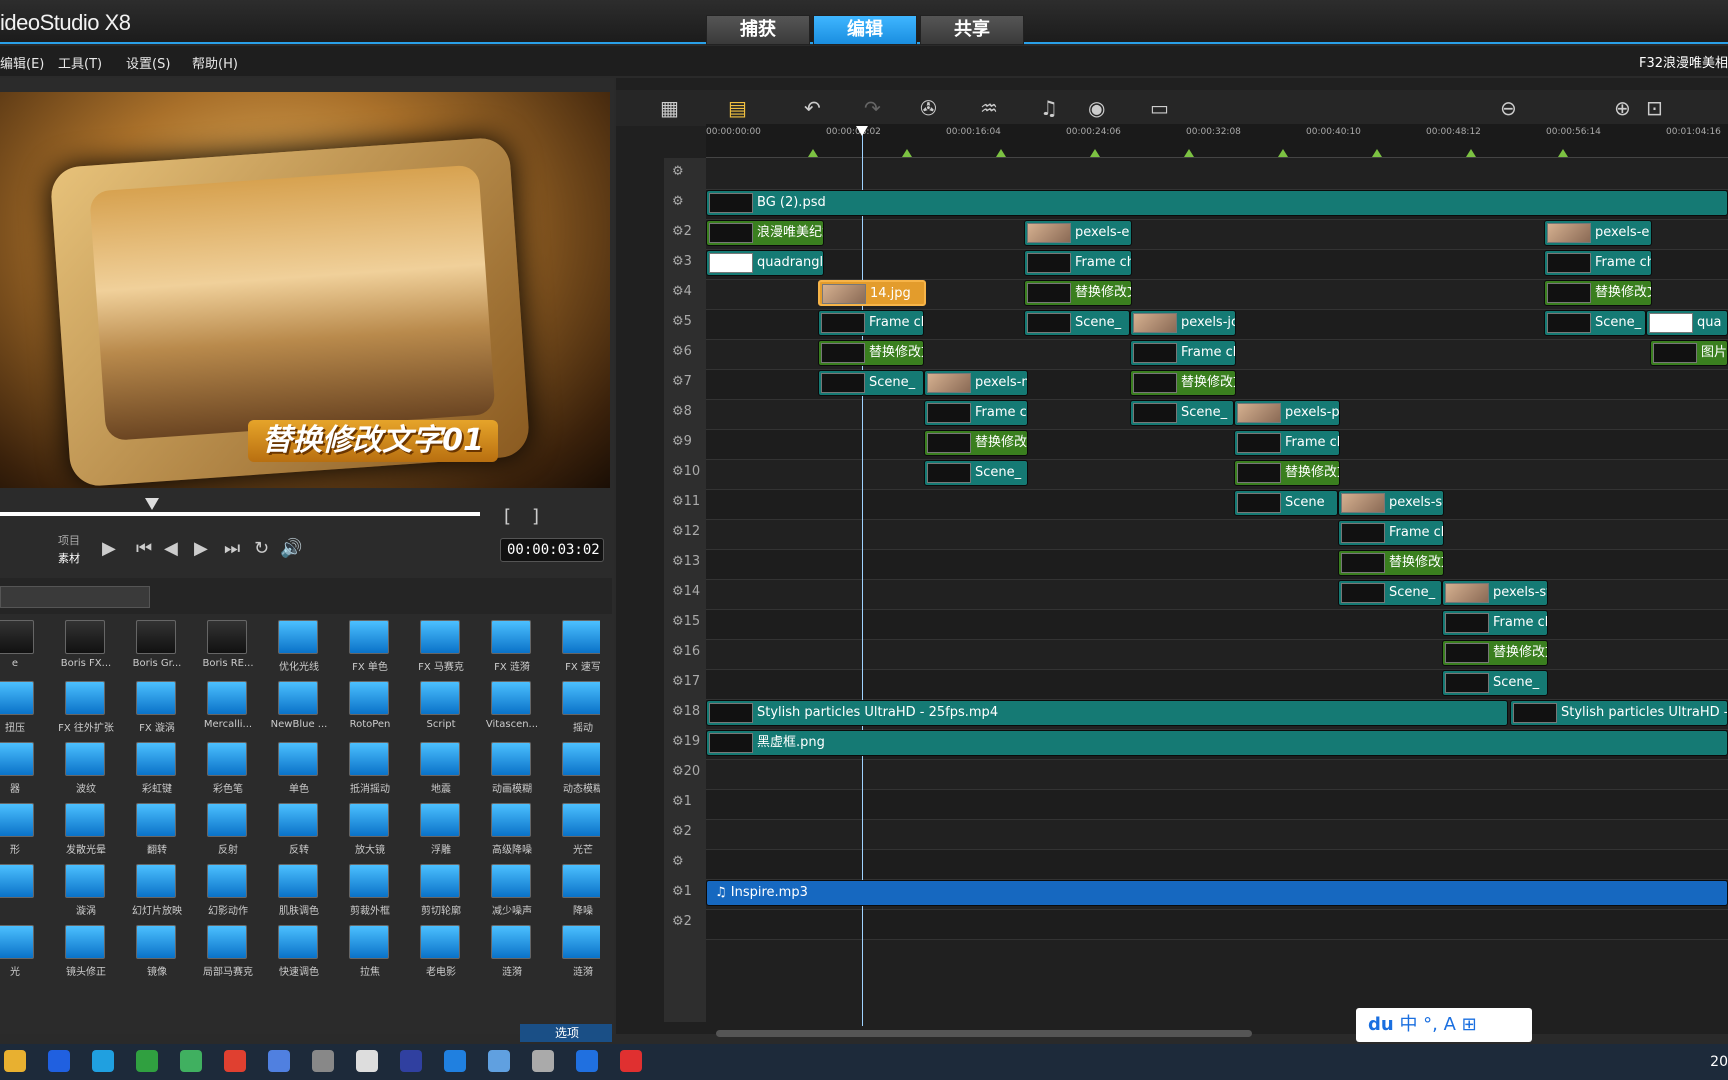 The width and height of the screenshot is (1728, 1080). I want to click on effect-item: 器, so click(22, 770).